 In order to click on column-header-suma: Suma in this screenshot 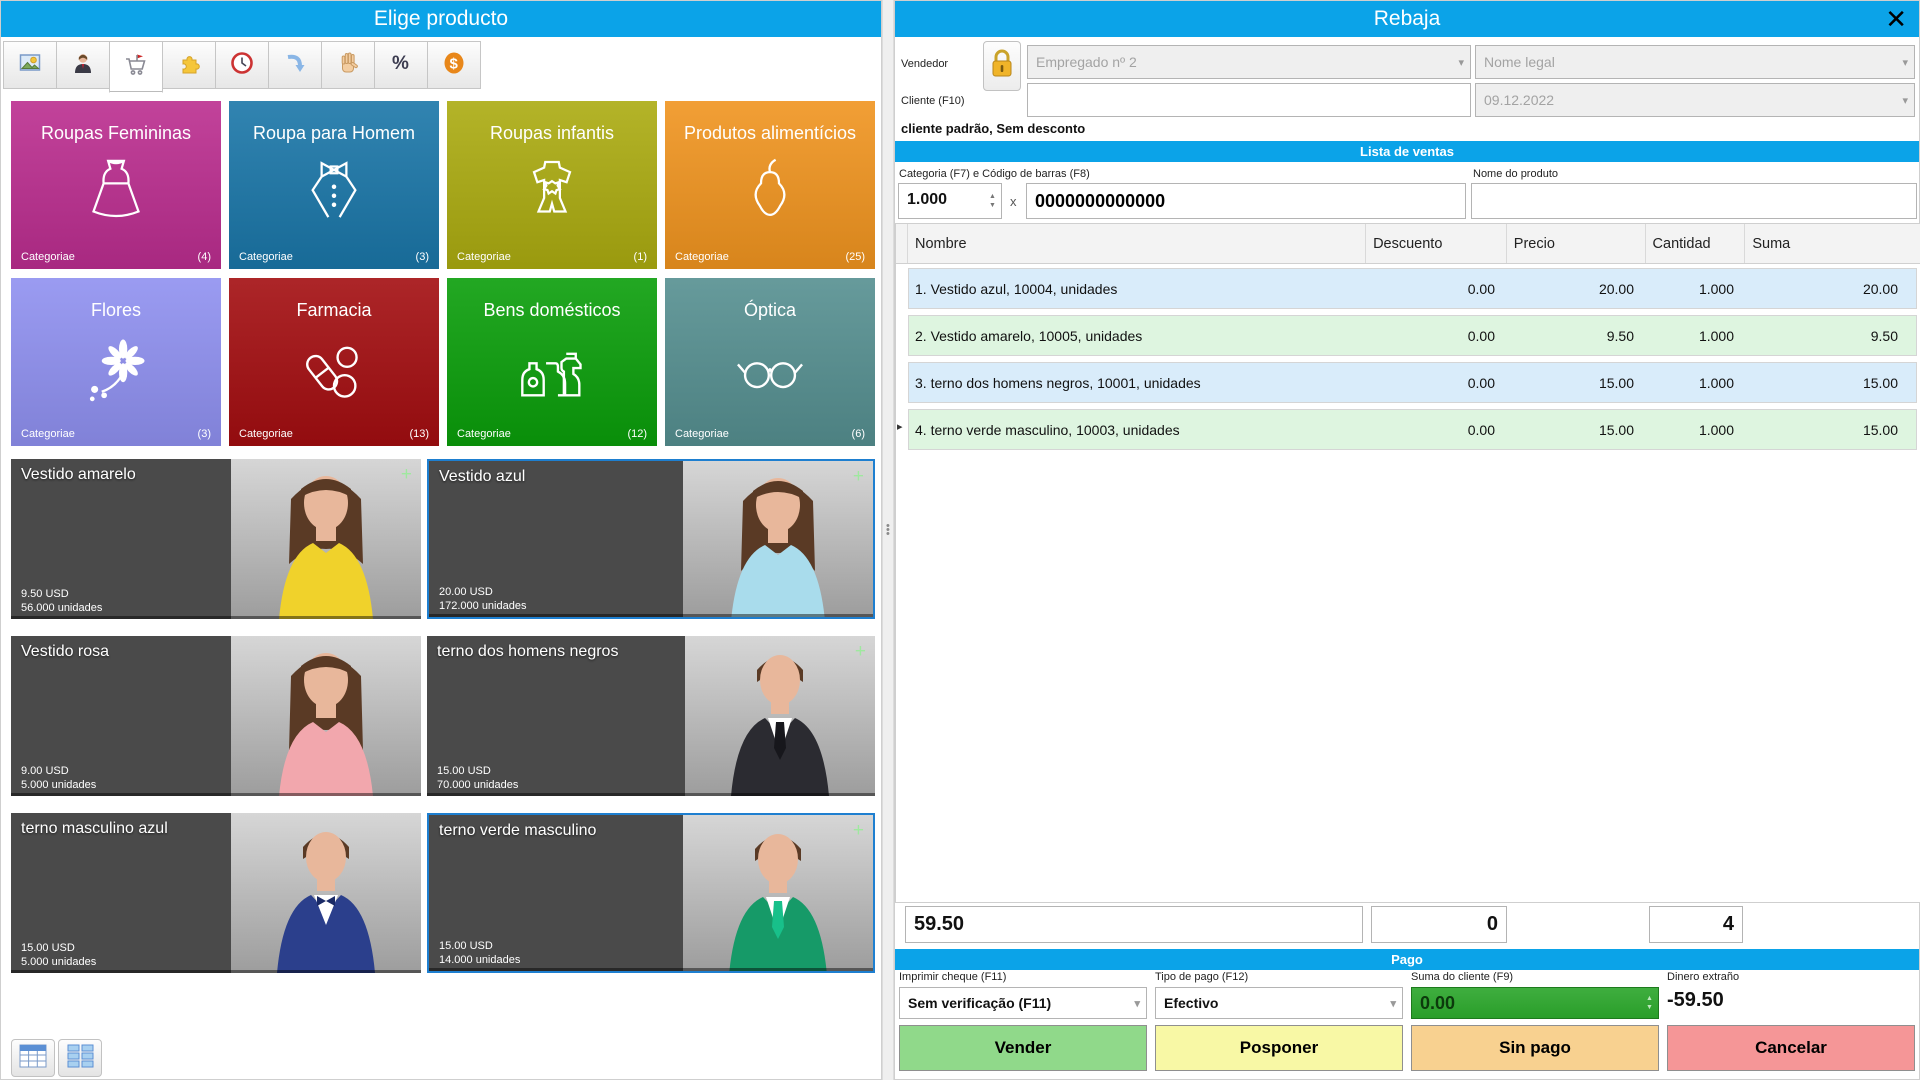, I will do `click(1832, 243)`.